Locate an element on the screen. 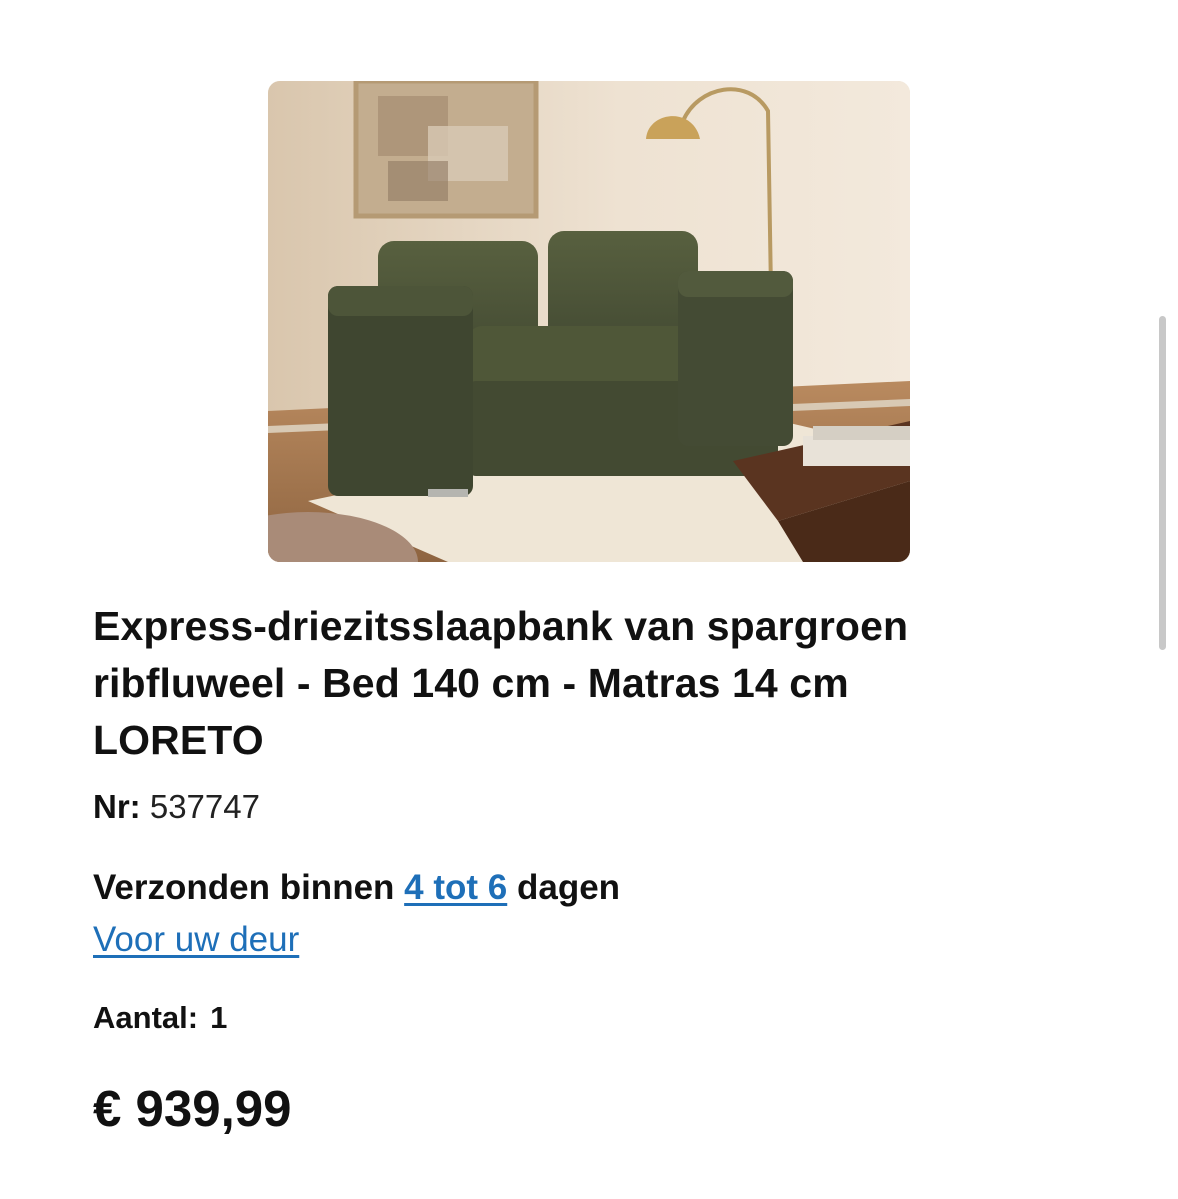 The image size is (1178, 1199). title-line-1: Express-driezitsslaapbank van spargroen is located at coordinates (501, 626).